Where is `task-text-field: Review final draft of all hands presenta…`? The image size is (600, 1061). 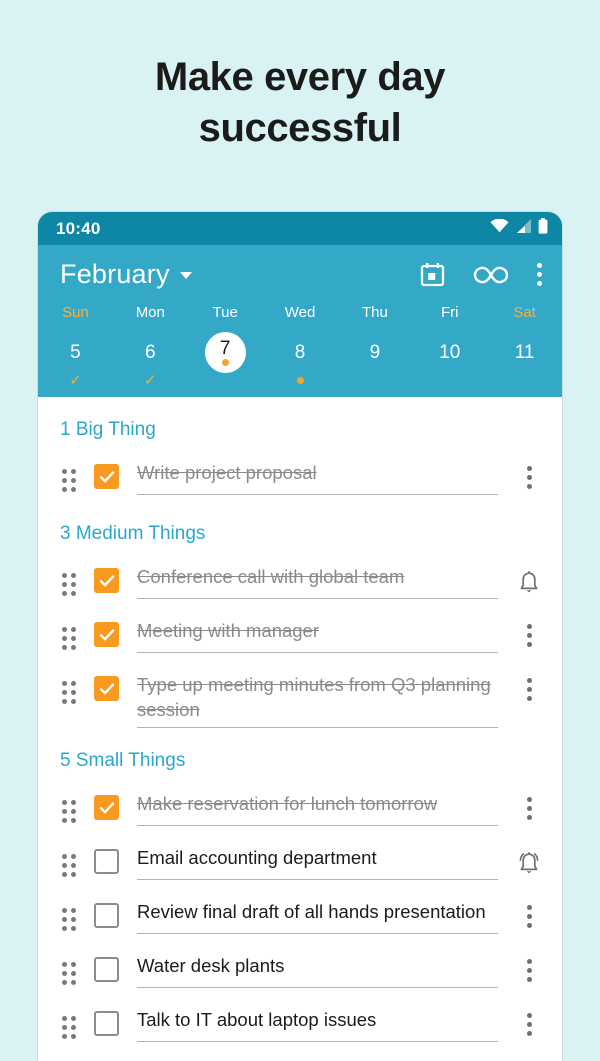 task-text-field: Review final draft of all hands presenta… is located at coordinates (317, 913).